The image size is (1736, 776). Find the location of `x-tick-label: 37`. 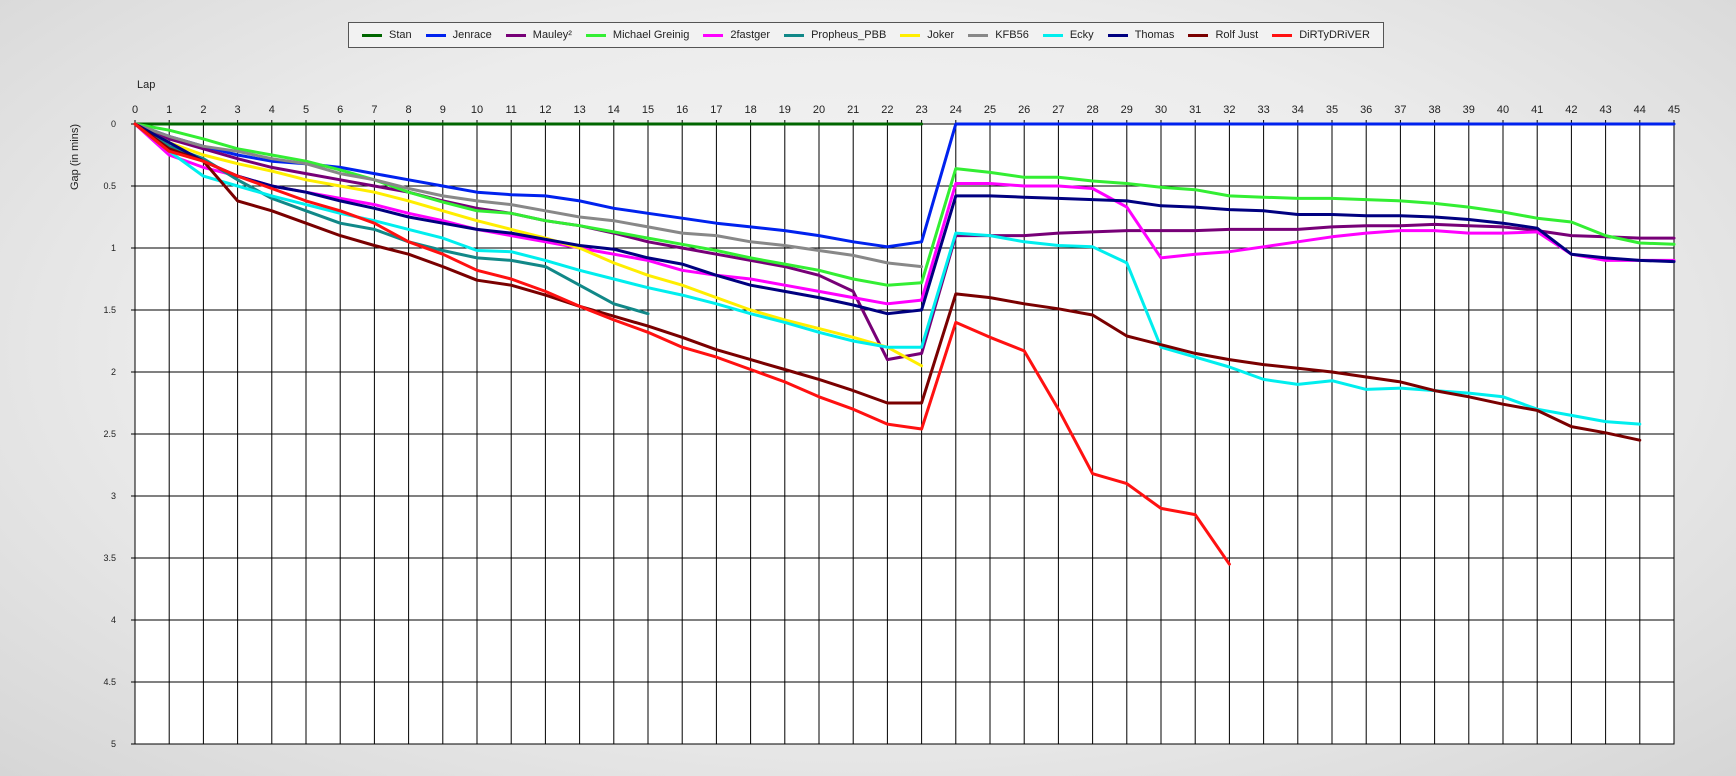

x-tick-label: 37 is located at coordinates (1400, 110).